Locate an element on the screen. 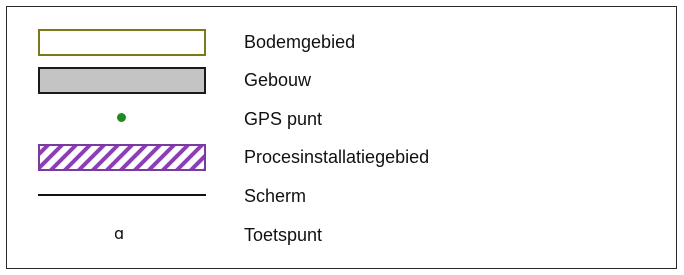 Image resolution: width=684 pixels, height=275 pixels. toetspunt-symbol: ɑ is located at coordinates (122, 235).